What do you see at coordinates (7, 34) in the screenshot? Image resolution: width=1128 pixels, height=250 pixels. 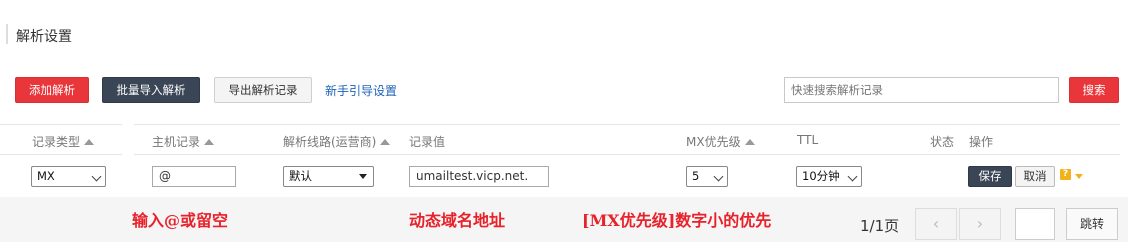 I see `title-accent-bar` at bounding box center [7, 34].